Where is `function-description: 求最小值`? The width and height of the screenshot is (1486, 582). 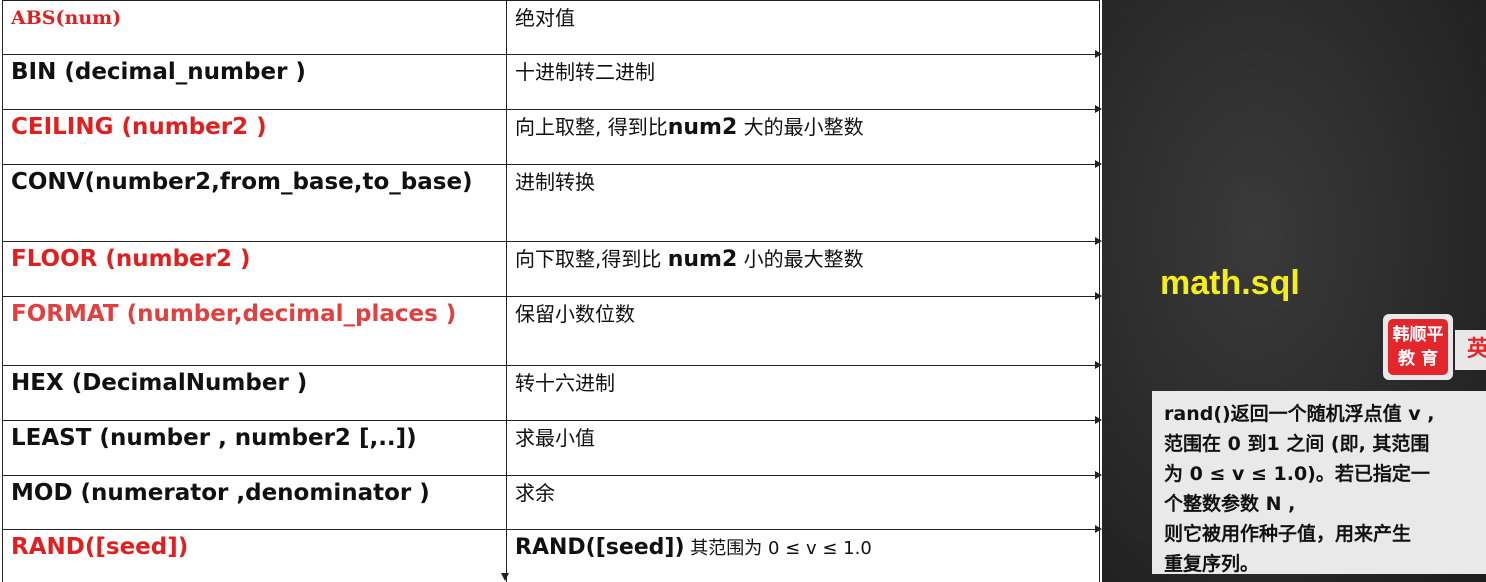
function-description: 求最小值 is located at coordinates (803, 448).